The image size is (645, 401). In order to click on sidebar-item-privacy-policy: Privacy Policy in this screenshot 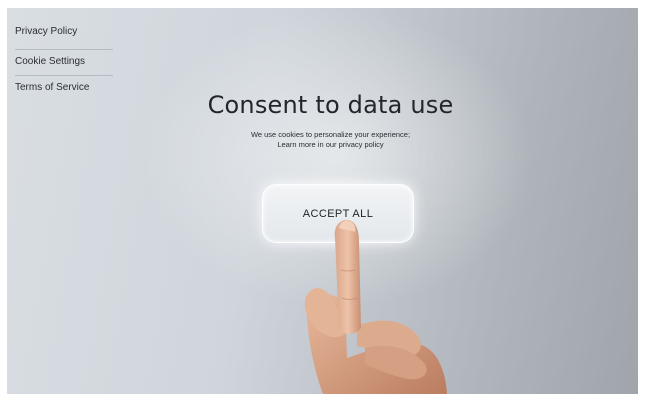, I will do `click(64, 34)`.